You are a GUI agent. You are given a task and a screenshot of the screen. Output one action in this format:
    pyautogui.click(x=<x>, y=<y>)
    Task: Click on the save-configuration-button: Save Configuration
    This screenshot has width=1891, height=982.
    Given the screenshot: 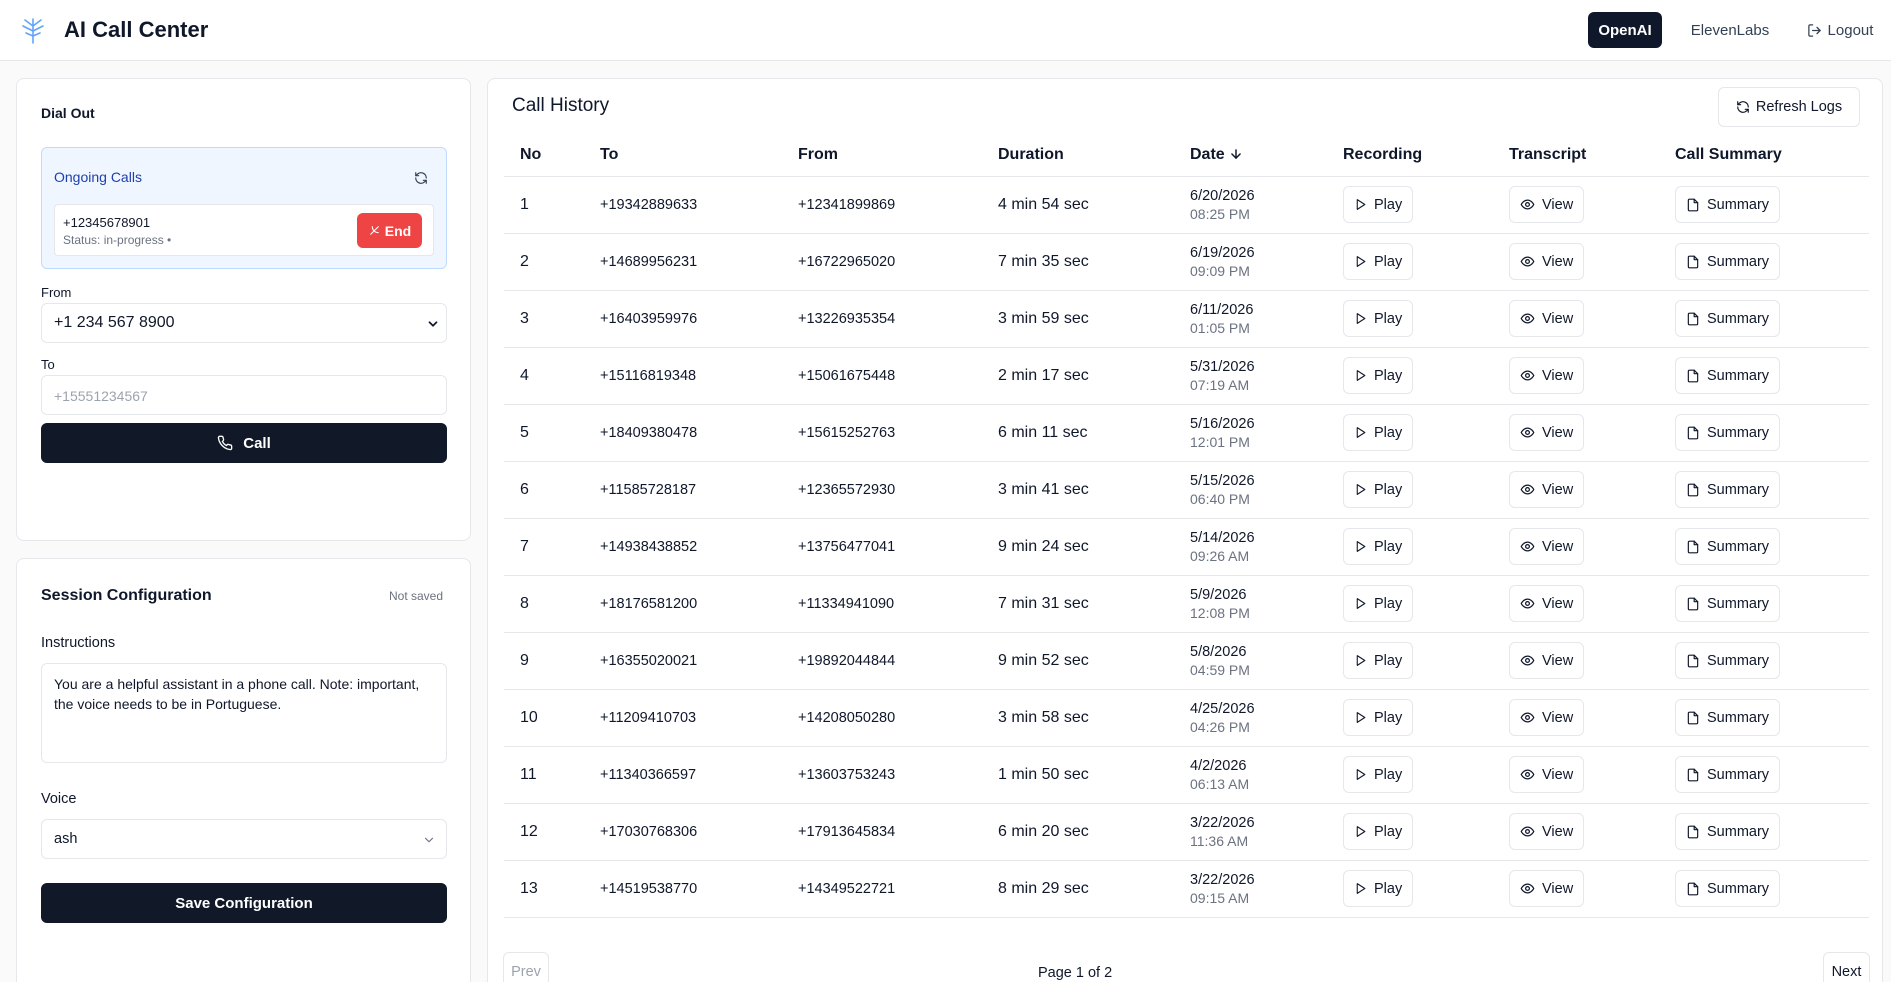 What is the action you would take?
    pyautogui.click(x=244, y=903)
    